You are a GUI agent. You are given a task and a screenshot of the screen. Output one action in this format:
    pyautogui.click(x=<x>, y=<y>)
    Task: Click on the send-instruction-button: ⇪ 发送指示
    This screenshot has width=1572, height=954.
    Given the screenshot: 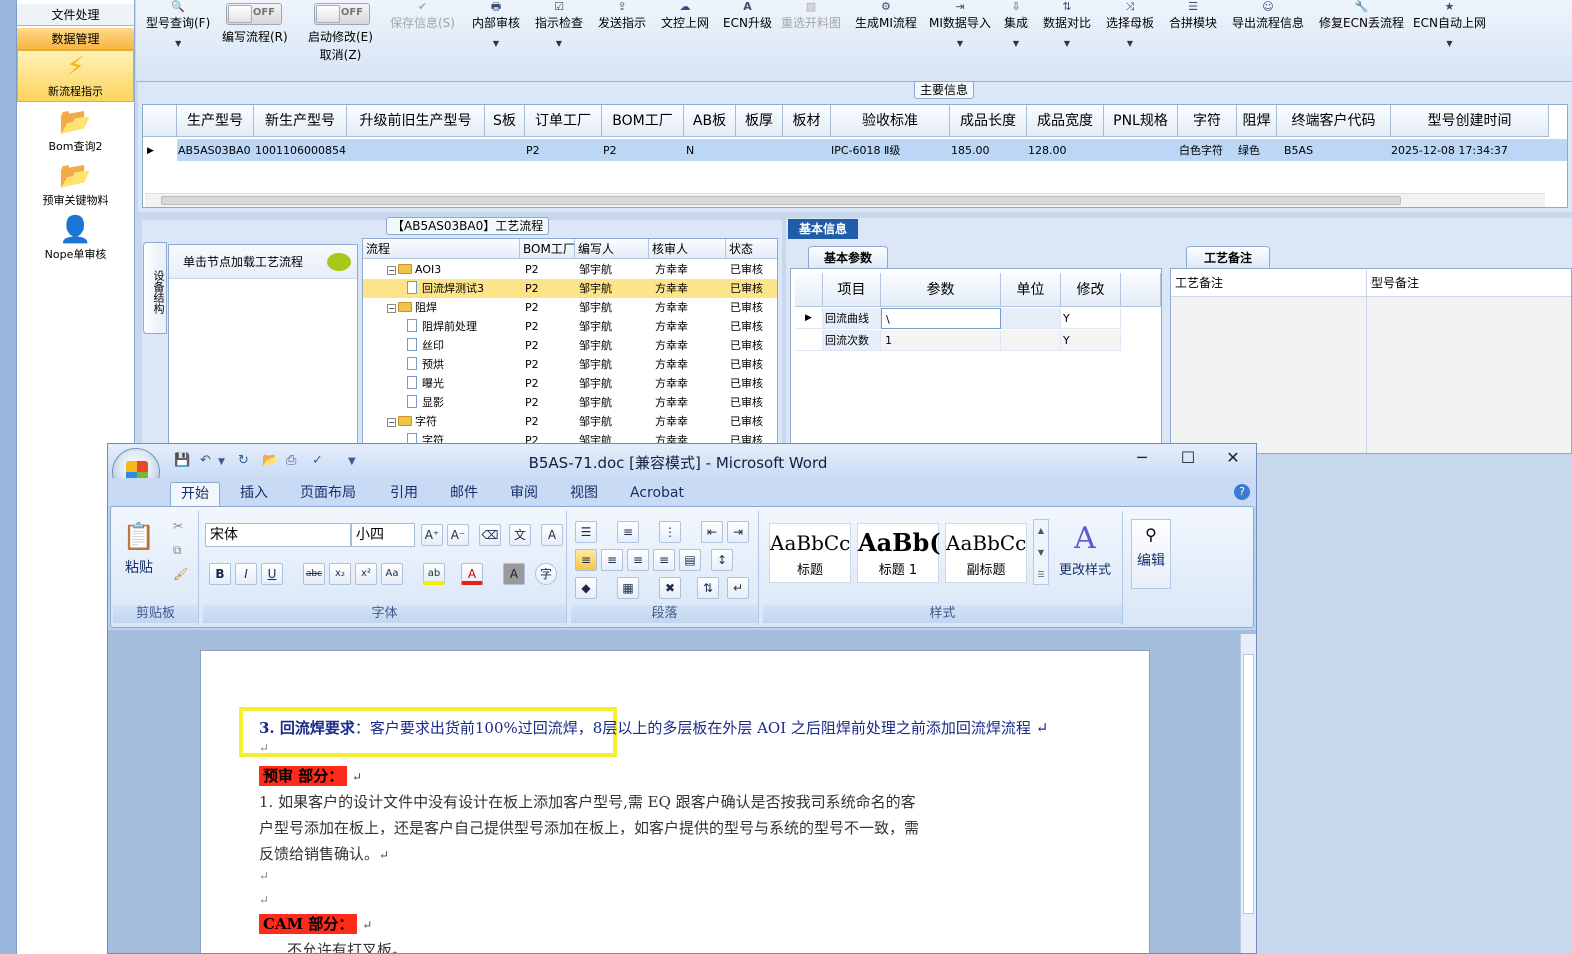 What is the action you would take?
    pyautogui.click(x=622, y=16)
    